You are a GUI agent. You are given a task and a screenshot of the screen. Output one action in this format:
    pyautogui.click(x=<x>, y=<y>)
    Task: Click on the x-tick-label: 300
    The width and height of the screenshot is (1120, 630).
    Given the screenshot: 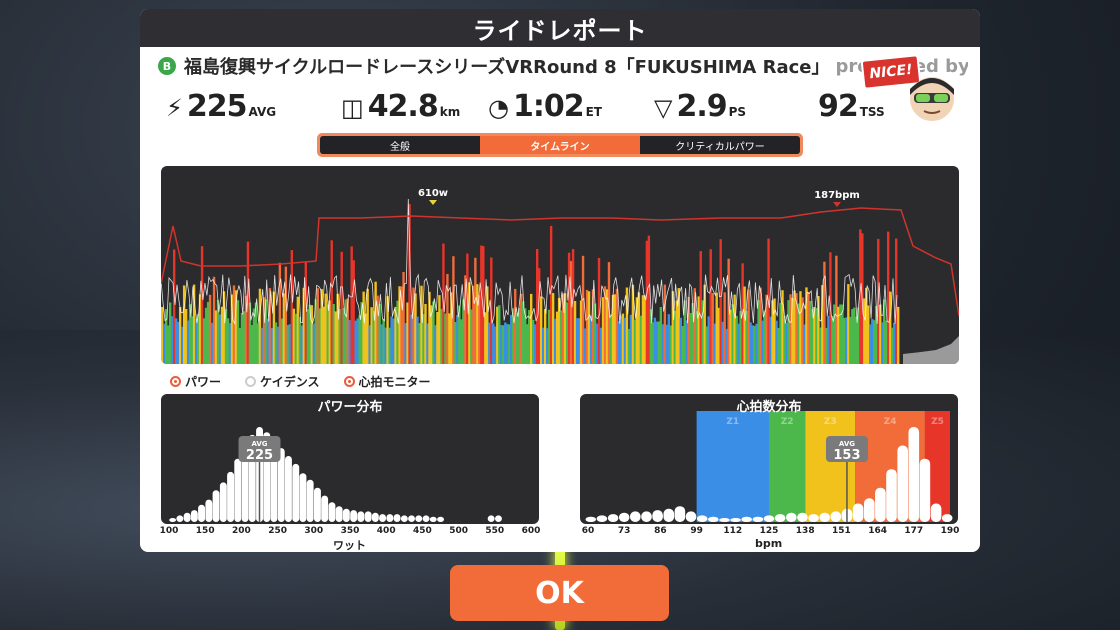 What is the action you would take?
    pyautogui.click(x=314, y=531)
    